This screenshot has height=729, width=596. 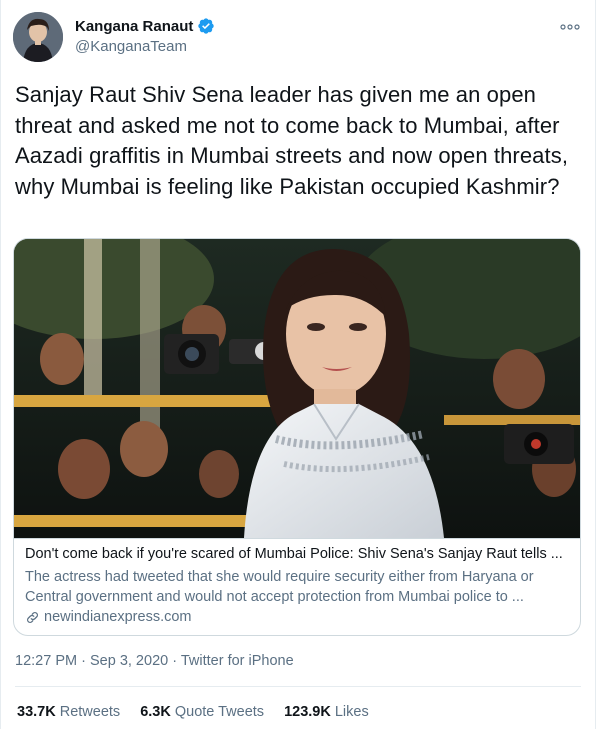 I want to click on quote-tweets-stat: 6.3K Quote Tweets, so click(x=202, y=712).